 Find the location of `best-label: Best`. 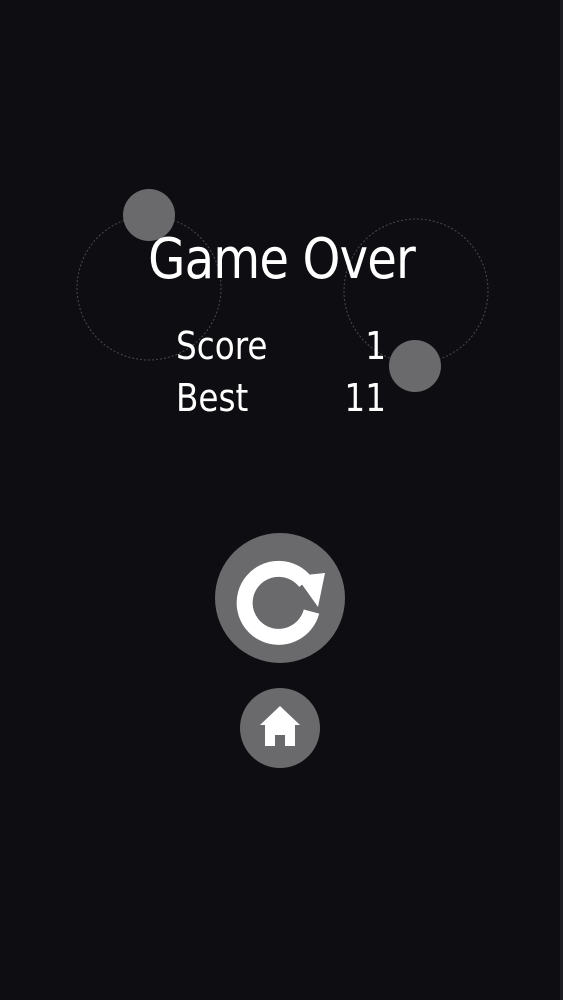

best-label: Best is located at coordinates (212, 398).